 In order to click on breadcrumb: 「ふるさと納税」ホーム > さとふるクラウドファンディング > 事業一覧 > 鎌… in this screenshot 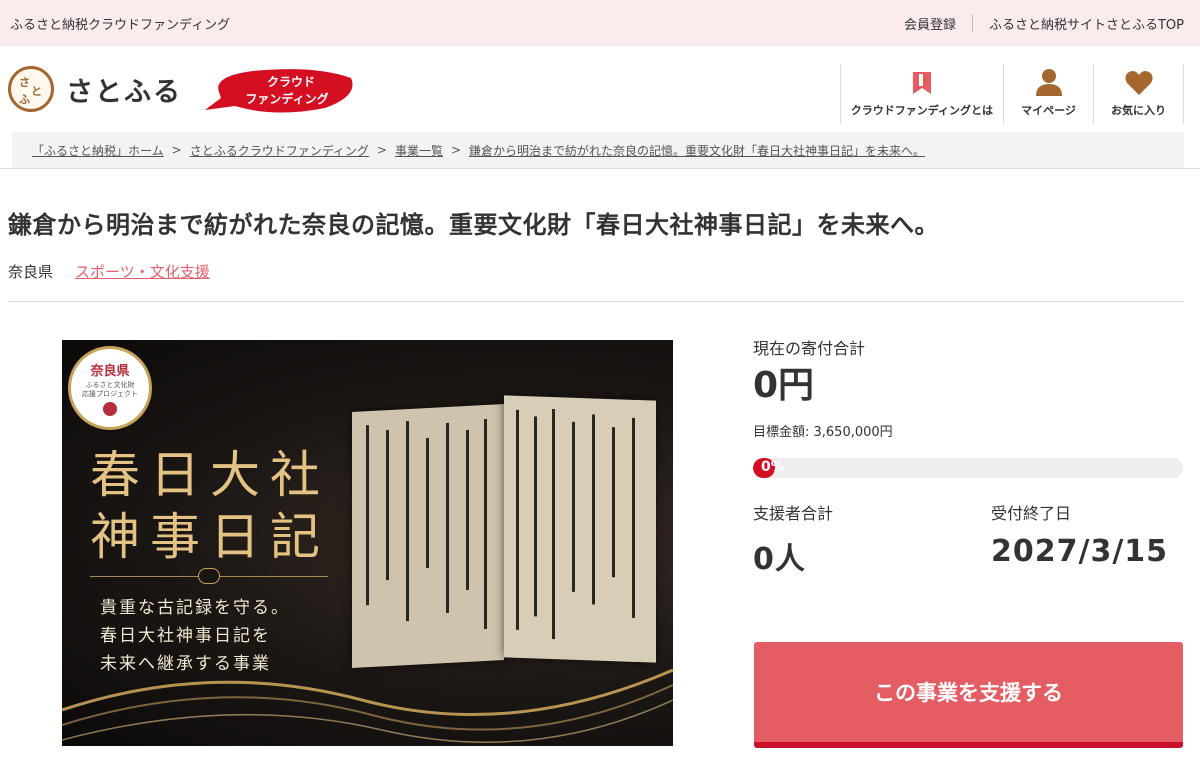, I will do `click(598, 150)`.